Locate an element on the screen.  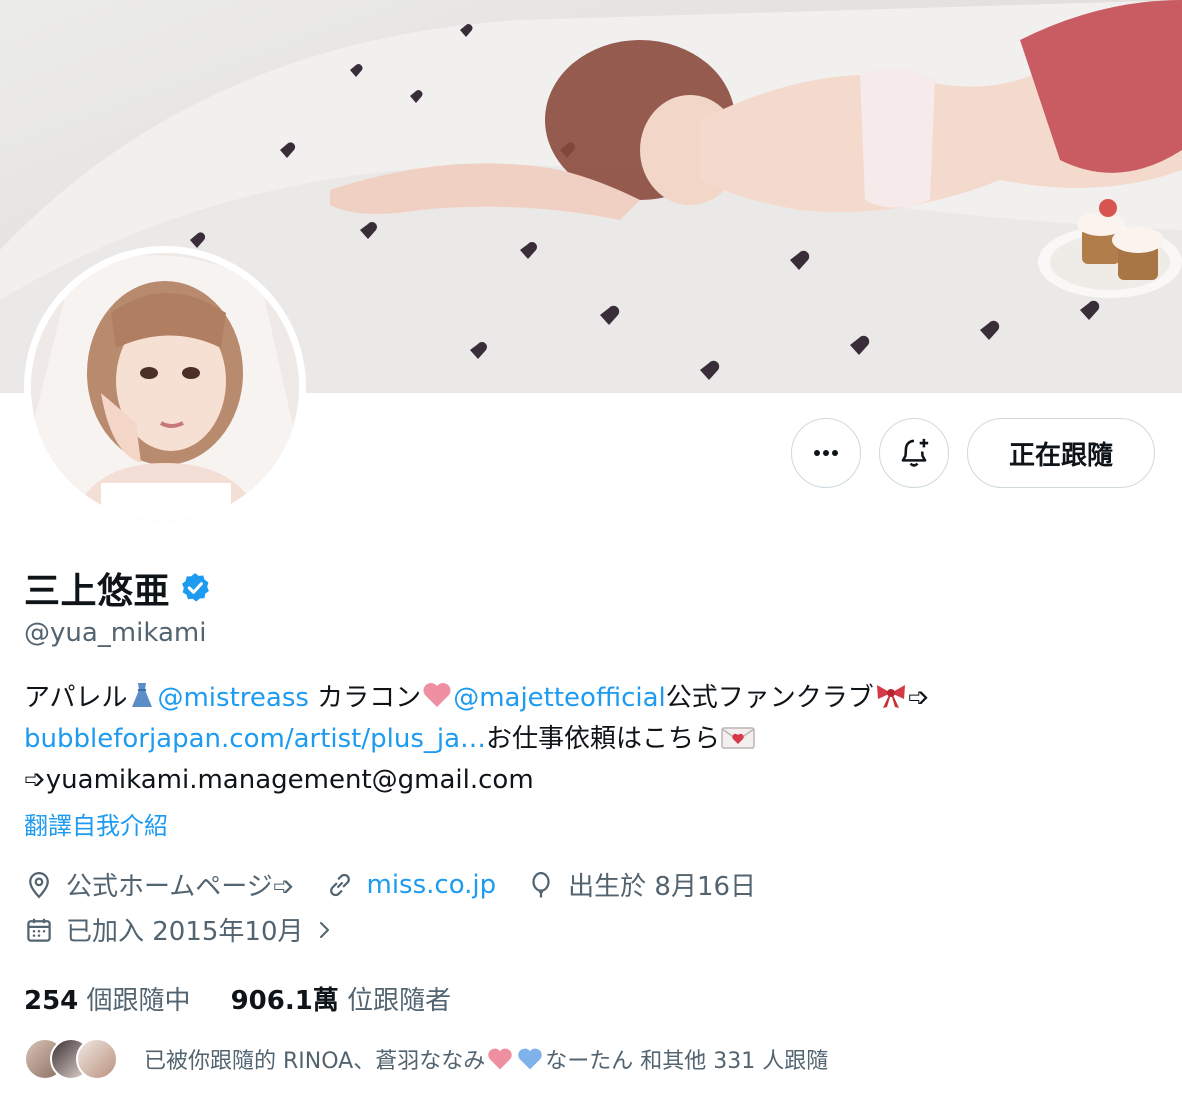
joined-item: 已加入 2015年10月 is located at coordinates (180, 929).